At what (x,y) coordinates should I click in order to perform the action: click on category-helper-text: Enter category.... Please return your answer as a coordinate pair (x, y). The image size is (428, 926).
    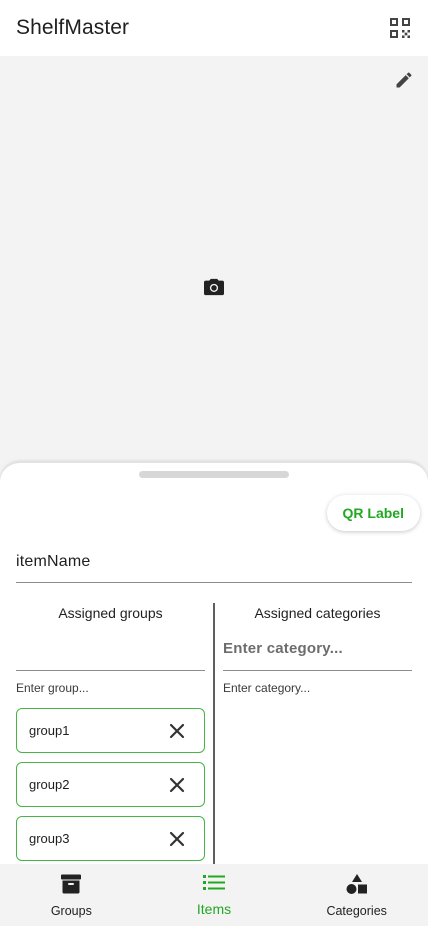
    Looking at the image, I should click on (267, 688).